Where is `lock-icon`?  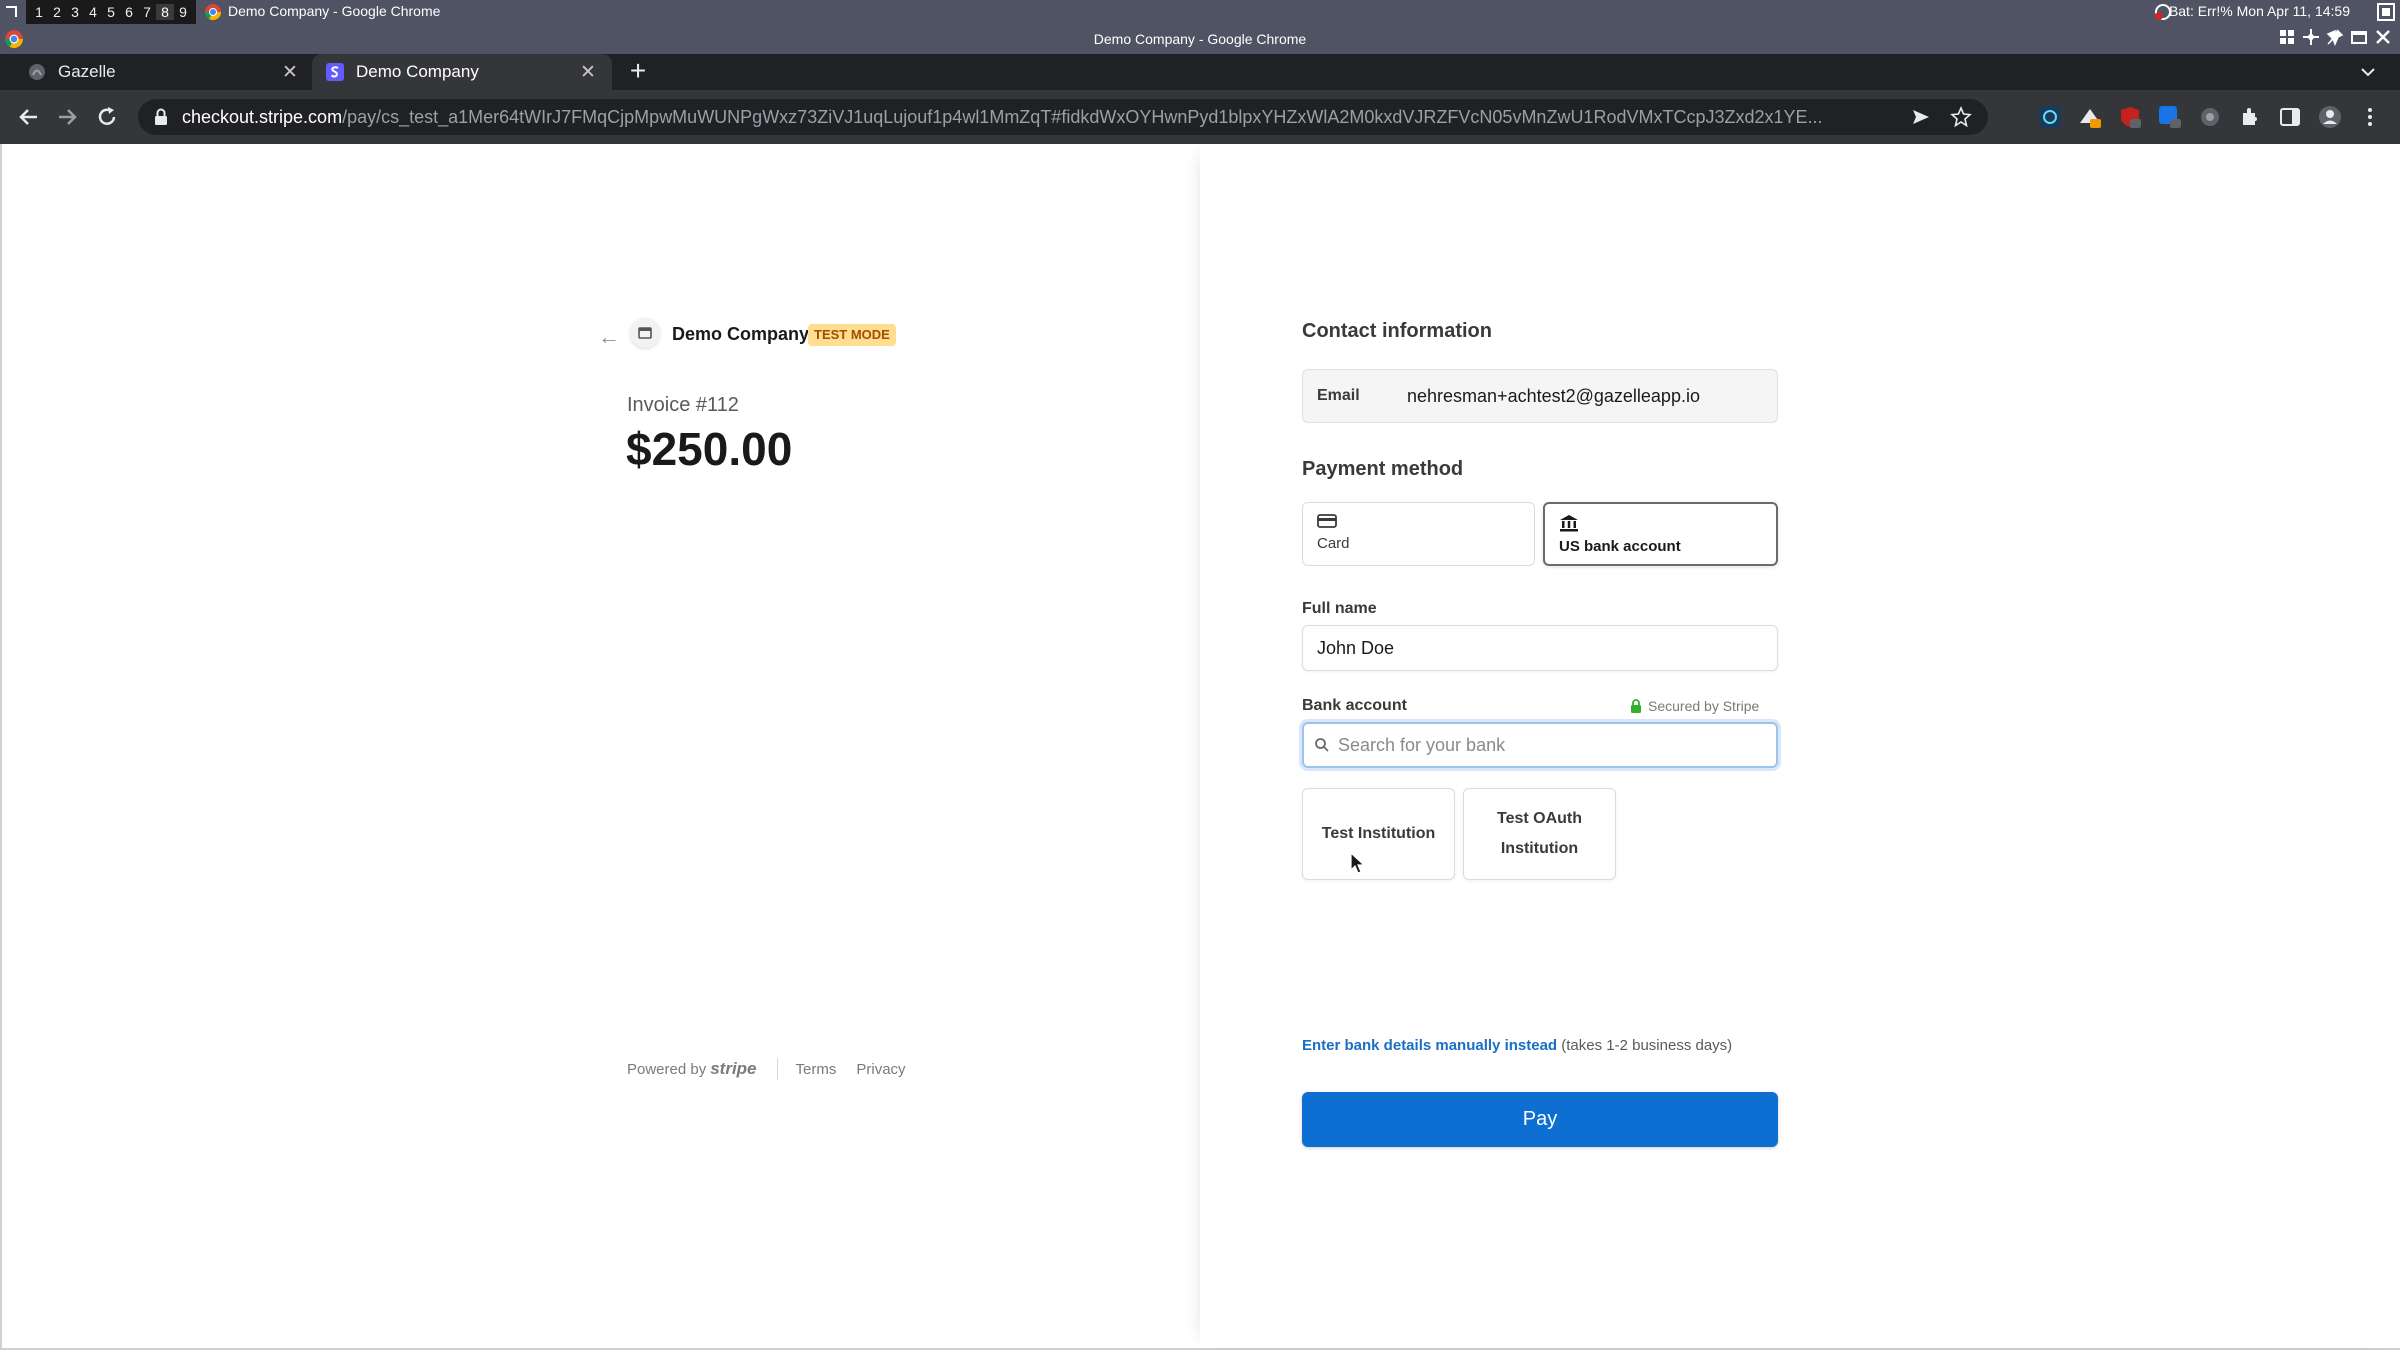 lock-icon is located at coordinates (161, 117).